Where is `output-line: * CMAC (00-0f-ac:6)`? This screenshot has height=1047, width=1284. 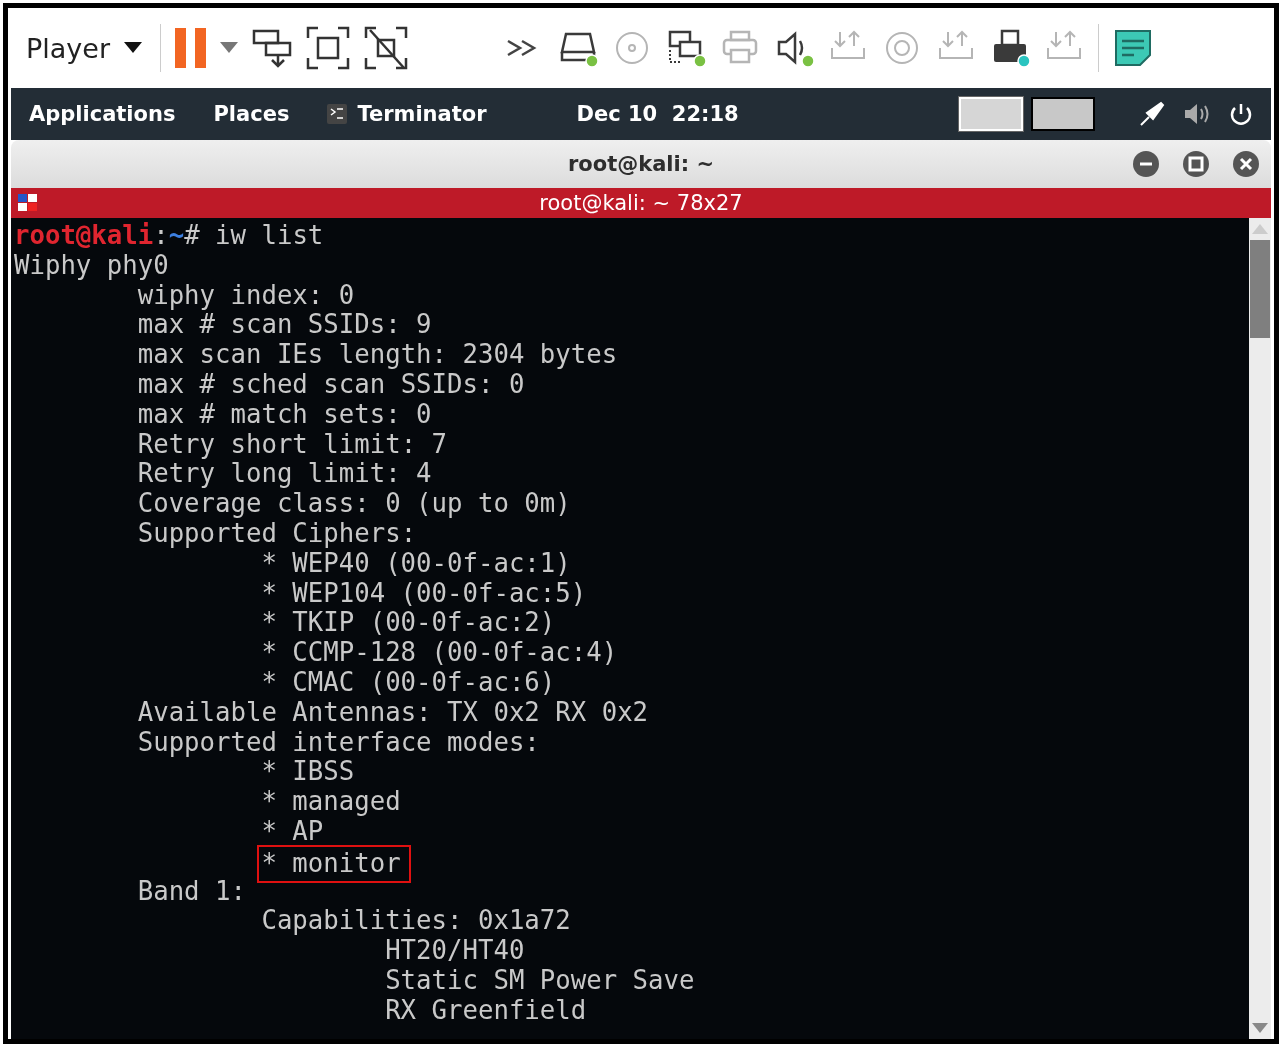
output-line: * CMAC (00-0f-ac:6) is located at coordinates (408, 682).